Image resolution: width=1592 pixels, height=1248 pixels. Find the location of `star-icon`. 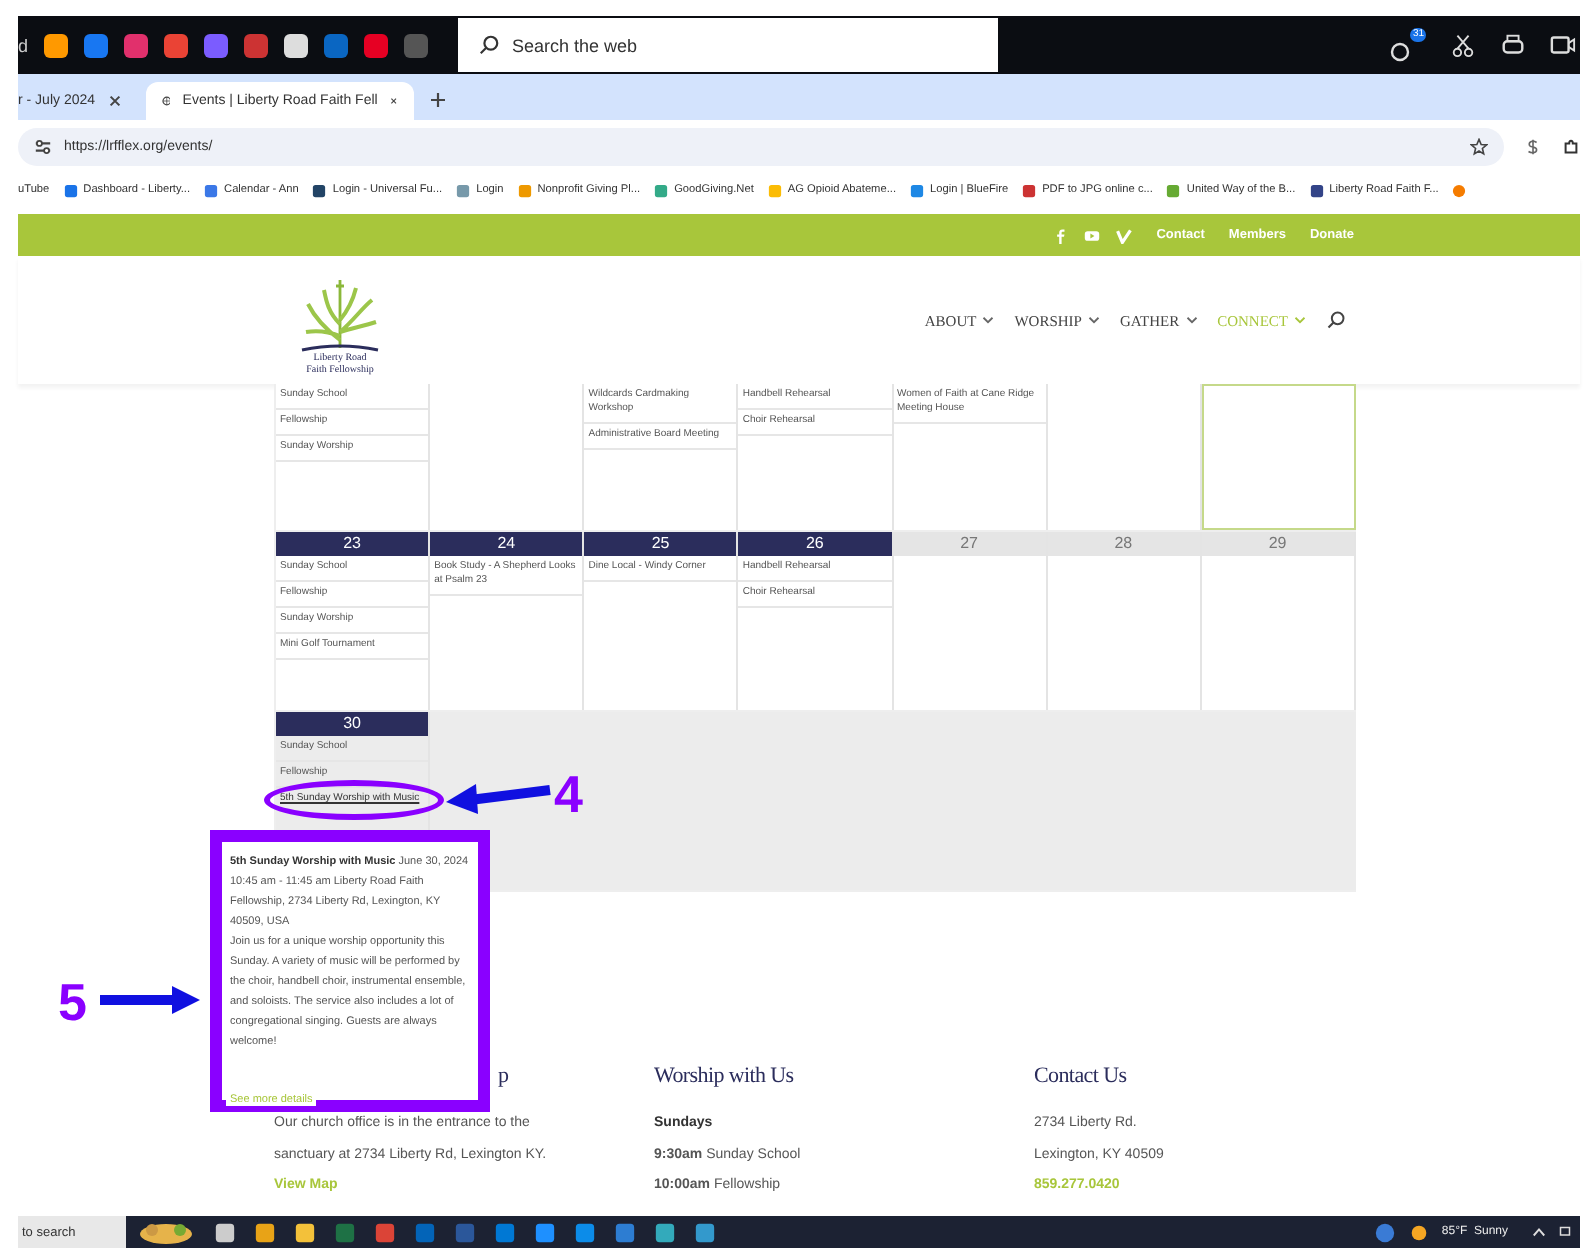

star-icon is located at coordinates (1479, 146).